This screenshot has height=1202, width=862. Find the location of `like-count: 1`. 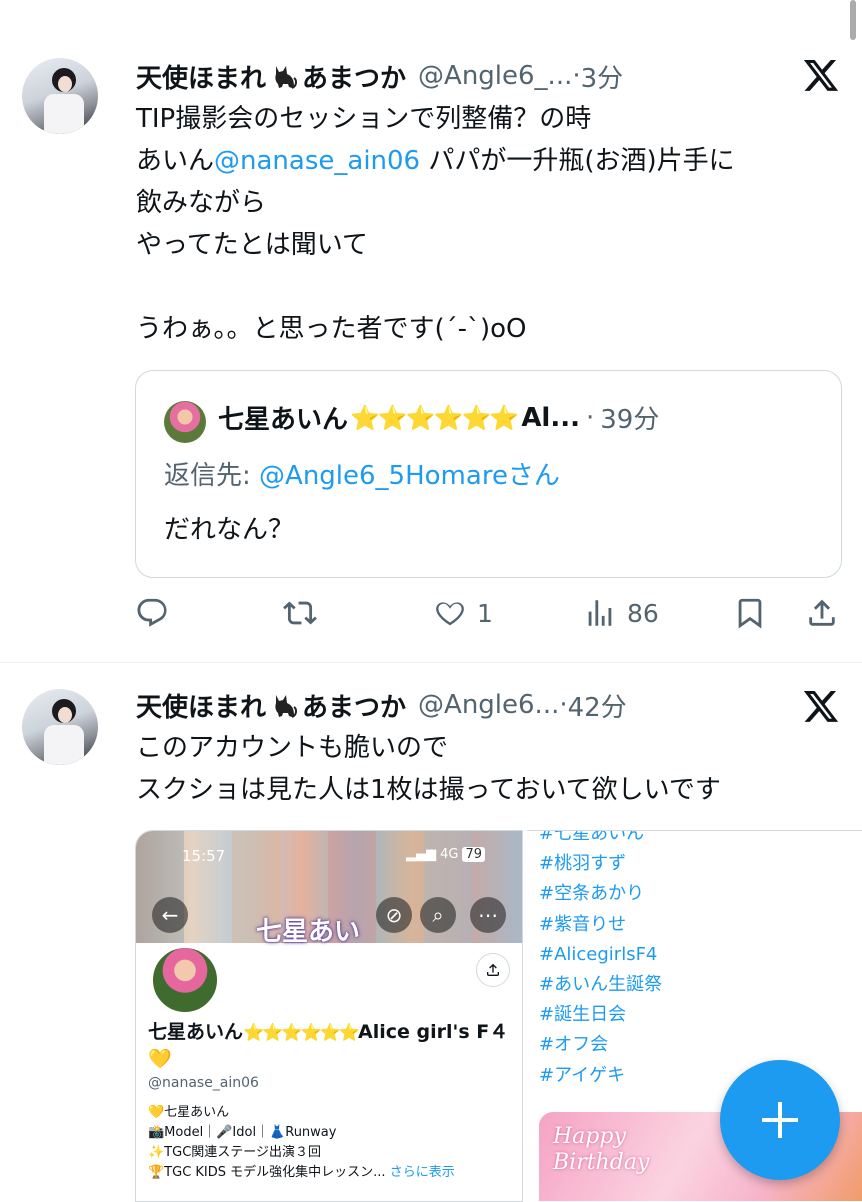

like-count: 1 is located at coordinates (485, 613).